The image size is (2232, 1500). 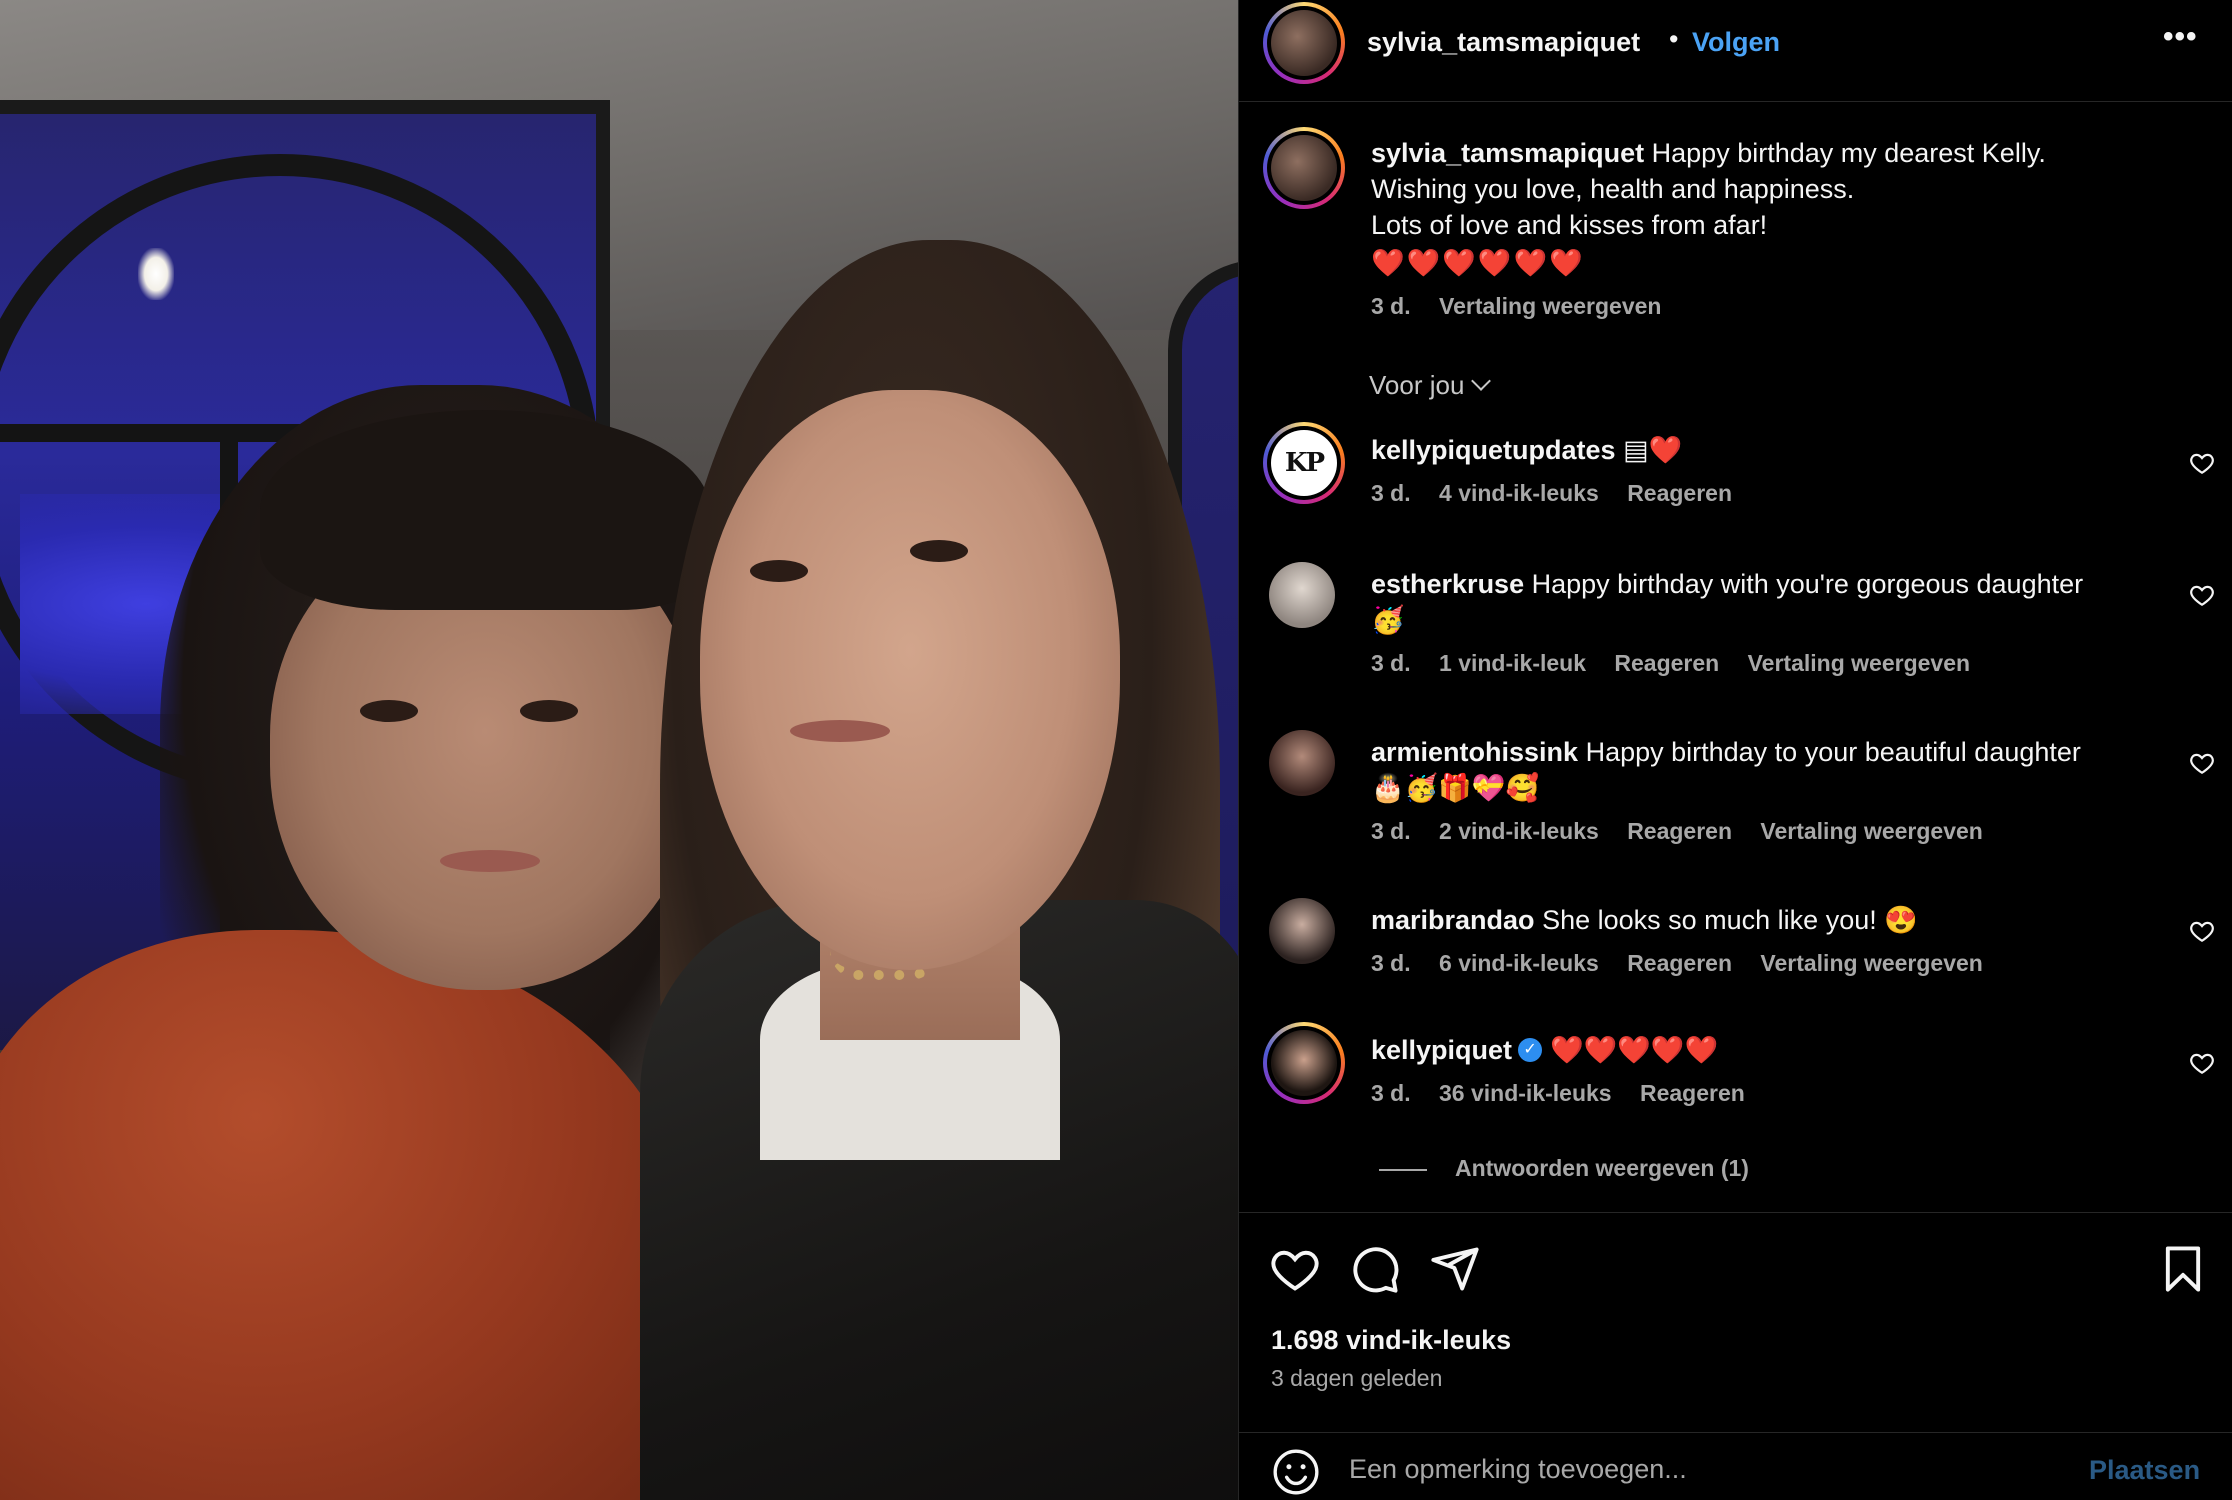 What do you see at coordinates (1375, 1269) in the screenshot?
I see `comment-bubble-icon` at bounding box center [1375, 1269].